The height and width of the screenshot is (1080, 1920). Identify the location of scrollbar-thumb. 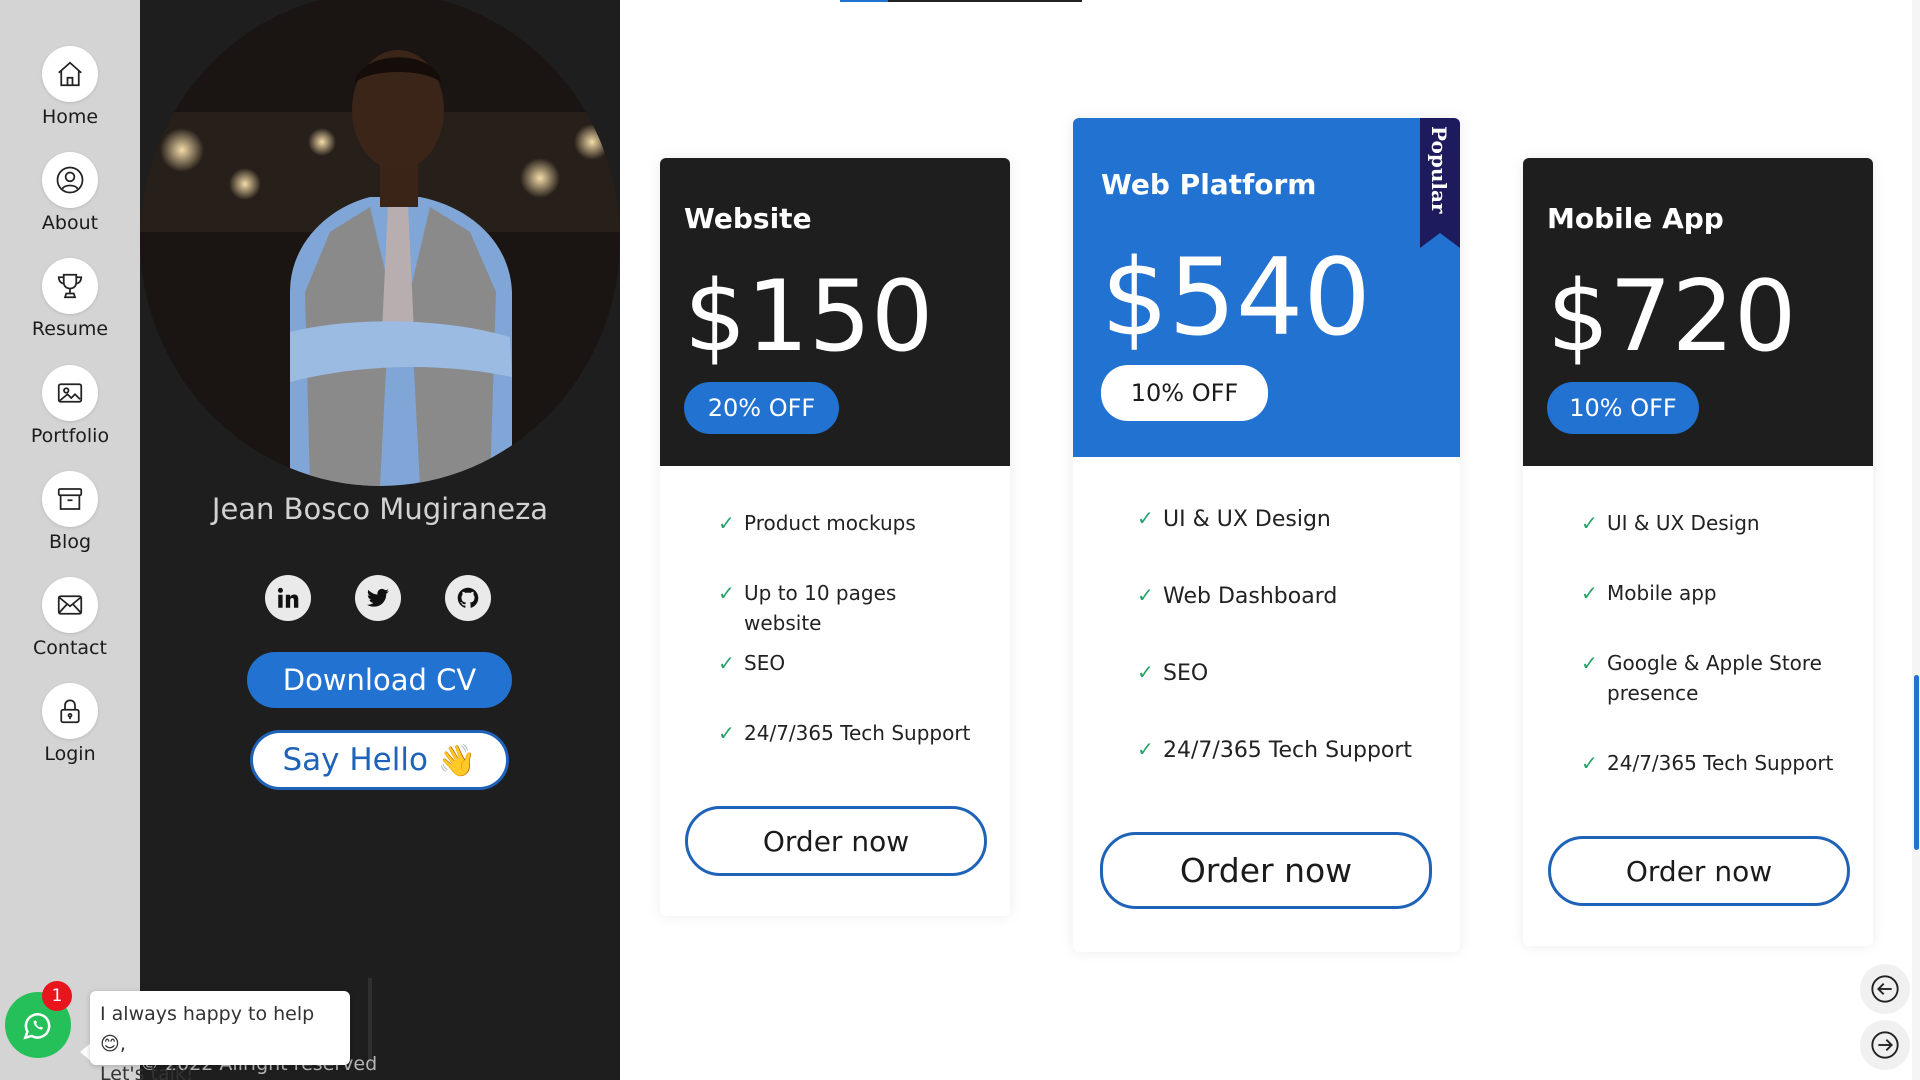
(1916, 762).